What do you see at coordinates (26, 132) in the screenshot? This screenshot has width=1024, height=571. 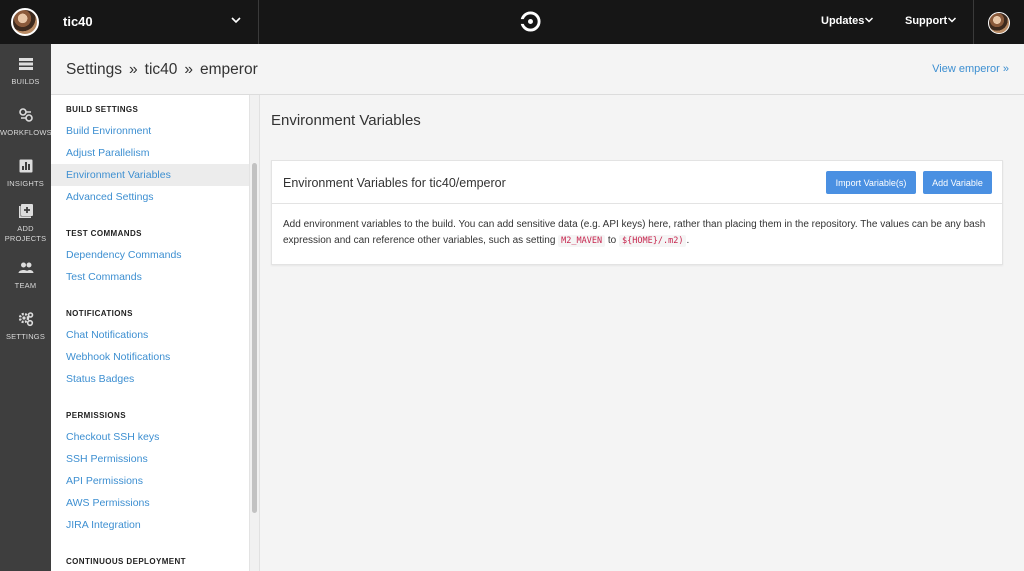 I see `rail-label: WORKFLOWS` at bounding box center [26, 132].